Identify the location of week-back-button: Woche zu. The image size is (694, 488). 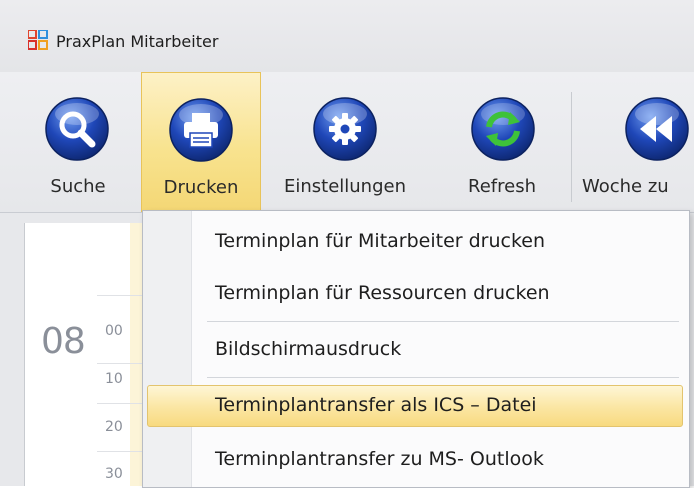
(638, 142).